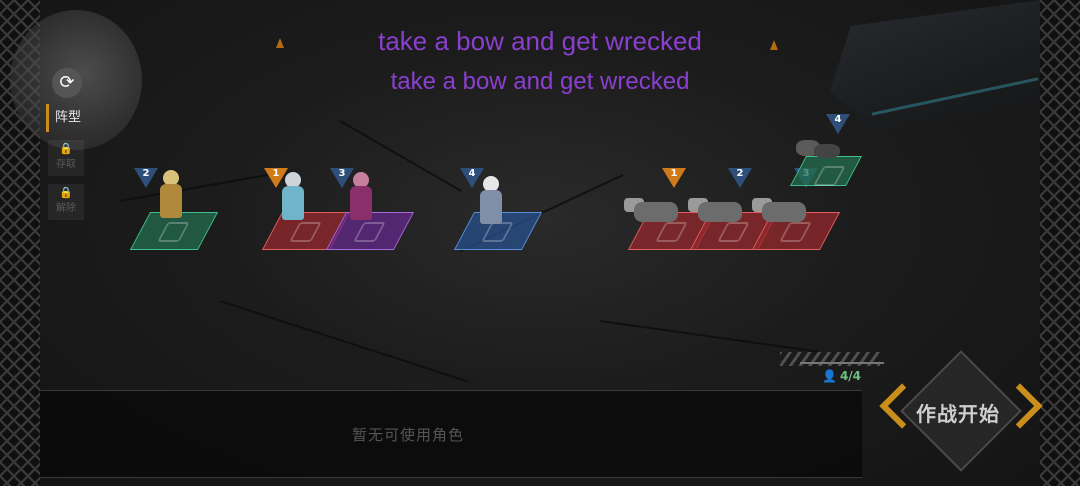 This screenshot has width=1080, height=486. Describe the element at coordinates (66, 208) in the screenshot. I see `release-formation-label: 解除` at that location.